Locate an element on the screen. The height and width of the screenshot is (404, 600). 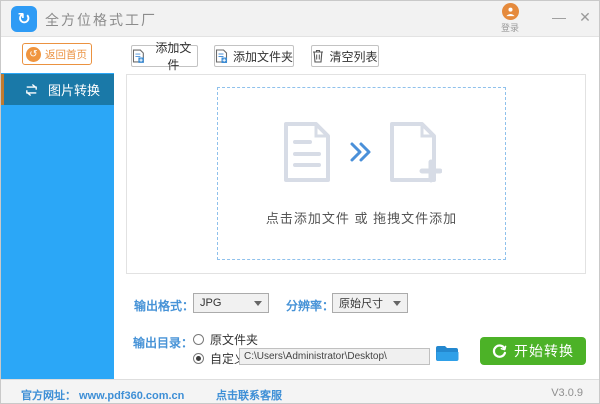
add-file-button: 添加文件 is located at coordinates (164, 56).